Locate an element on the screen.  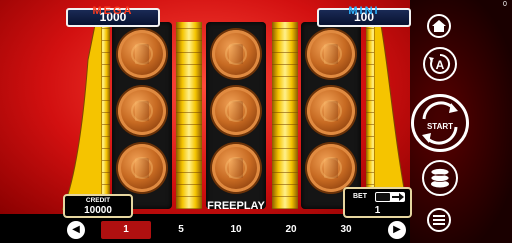
bet-prev-button: ◀ is located at coordinates (76, 230).